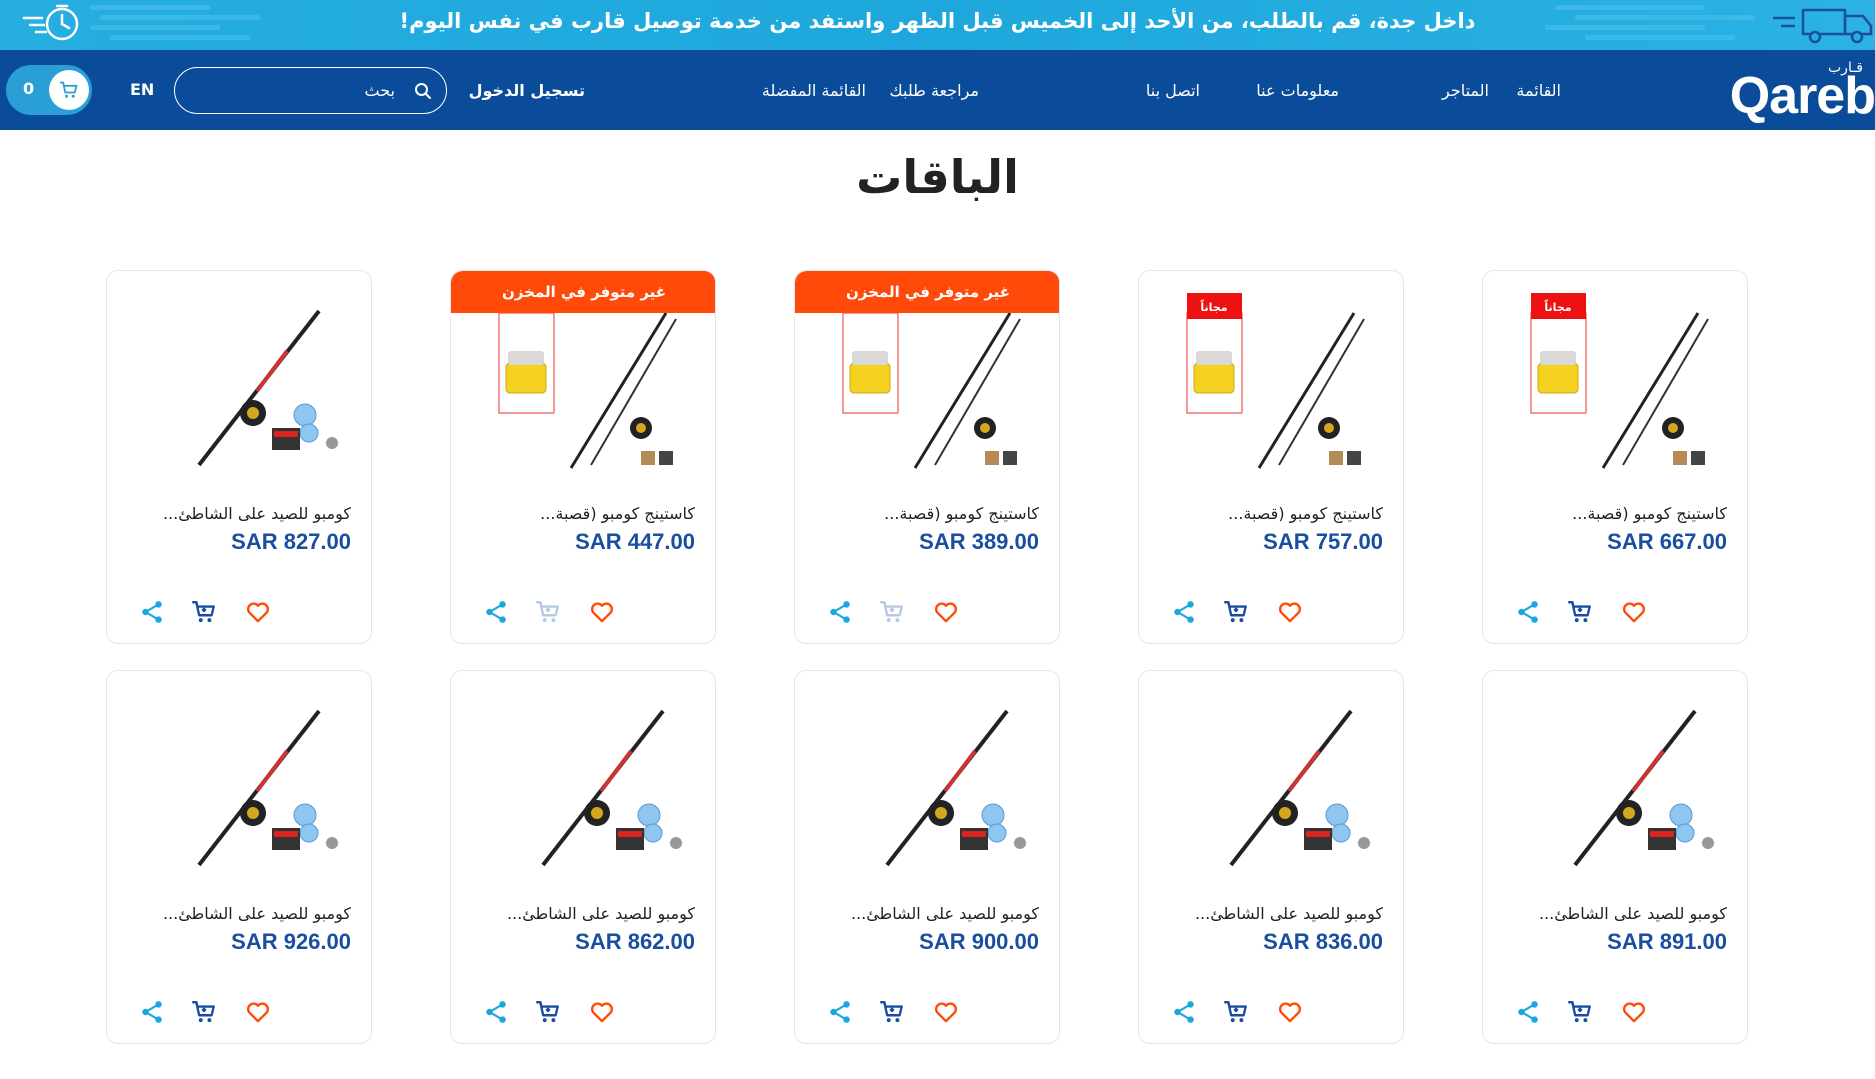  I want to click on nav-contact: اتصل بنا, so click(1173, 90).